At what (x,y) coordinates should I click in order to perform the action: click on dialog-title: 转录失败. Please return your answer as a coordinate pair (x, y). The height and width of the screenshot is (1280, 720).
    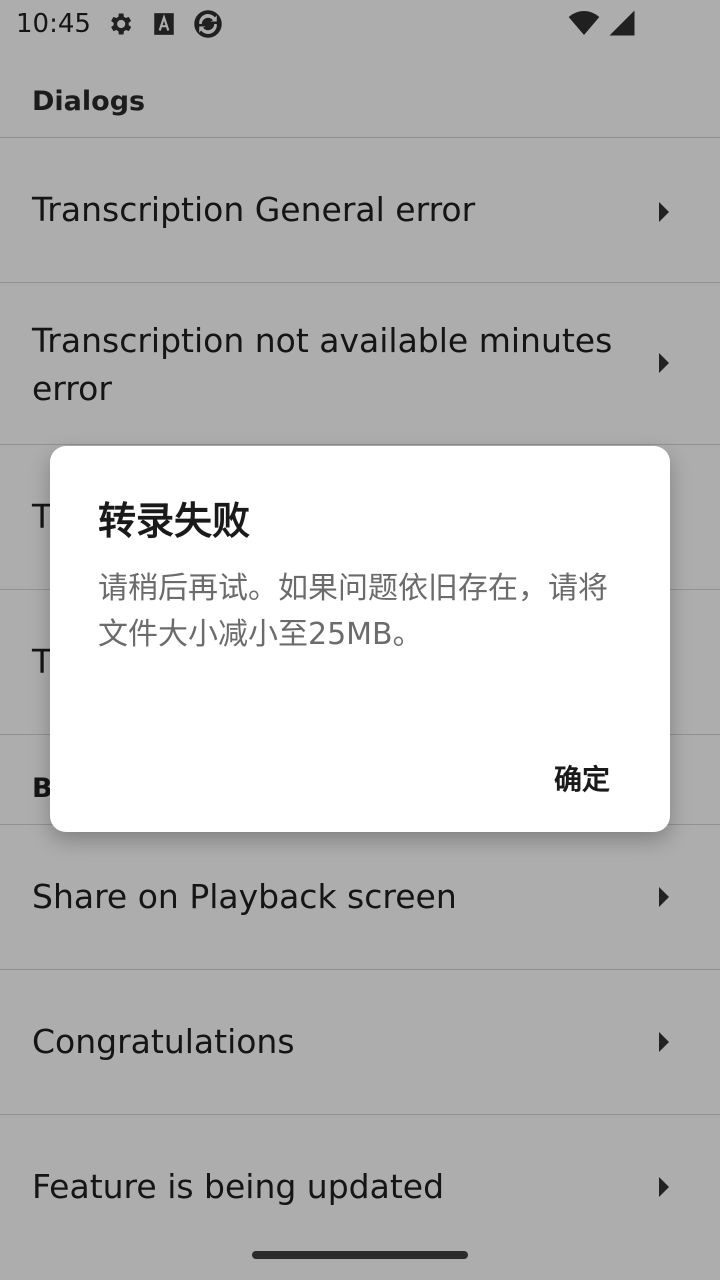
    Looking at the image, I should click on (174, 521).